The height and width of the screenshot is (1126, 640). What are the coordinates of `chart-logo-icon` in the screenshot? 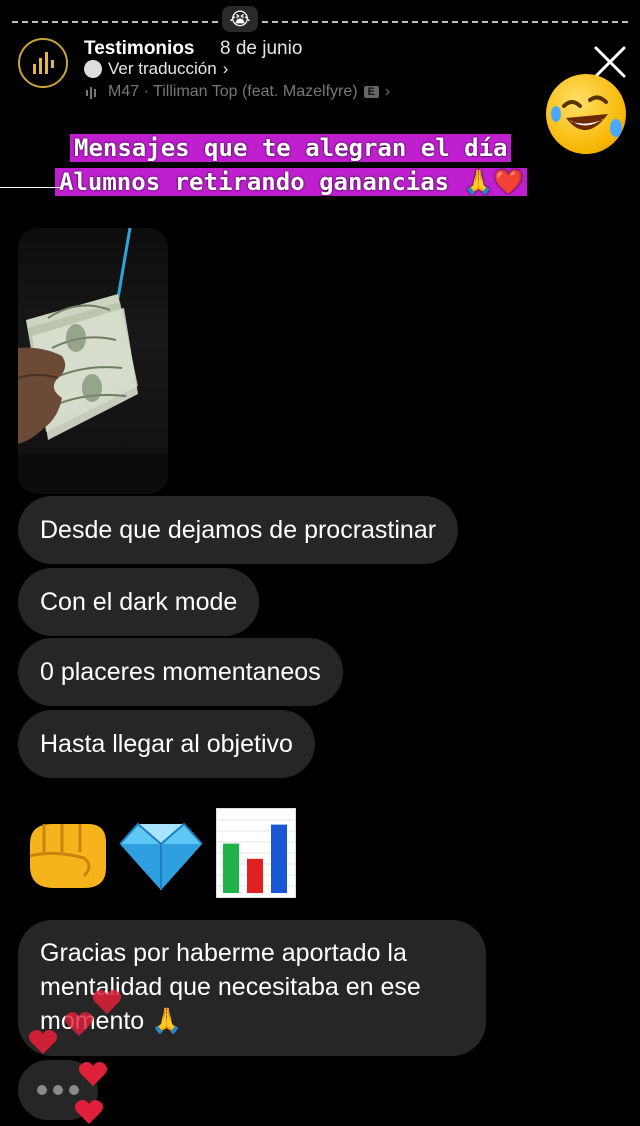 It's located at (43, 63).